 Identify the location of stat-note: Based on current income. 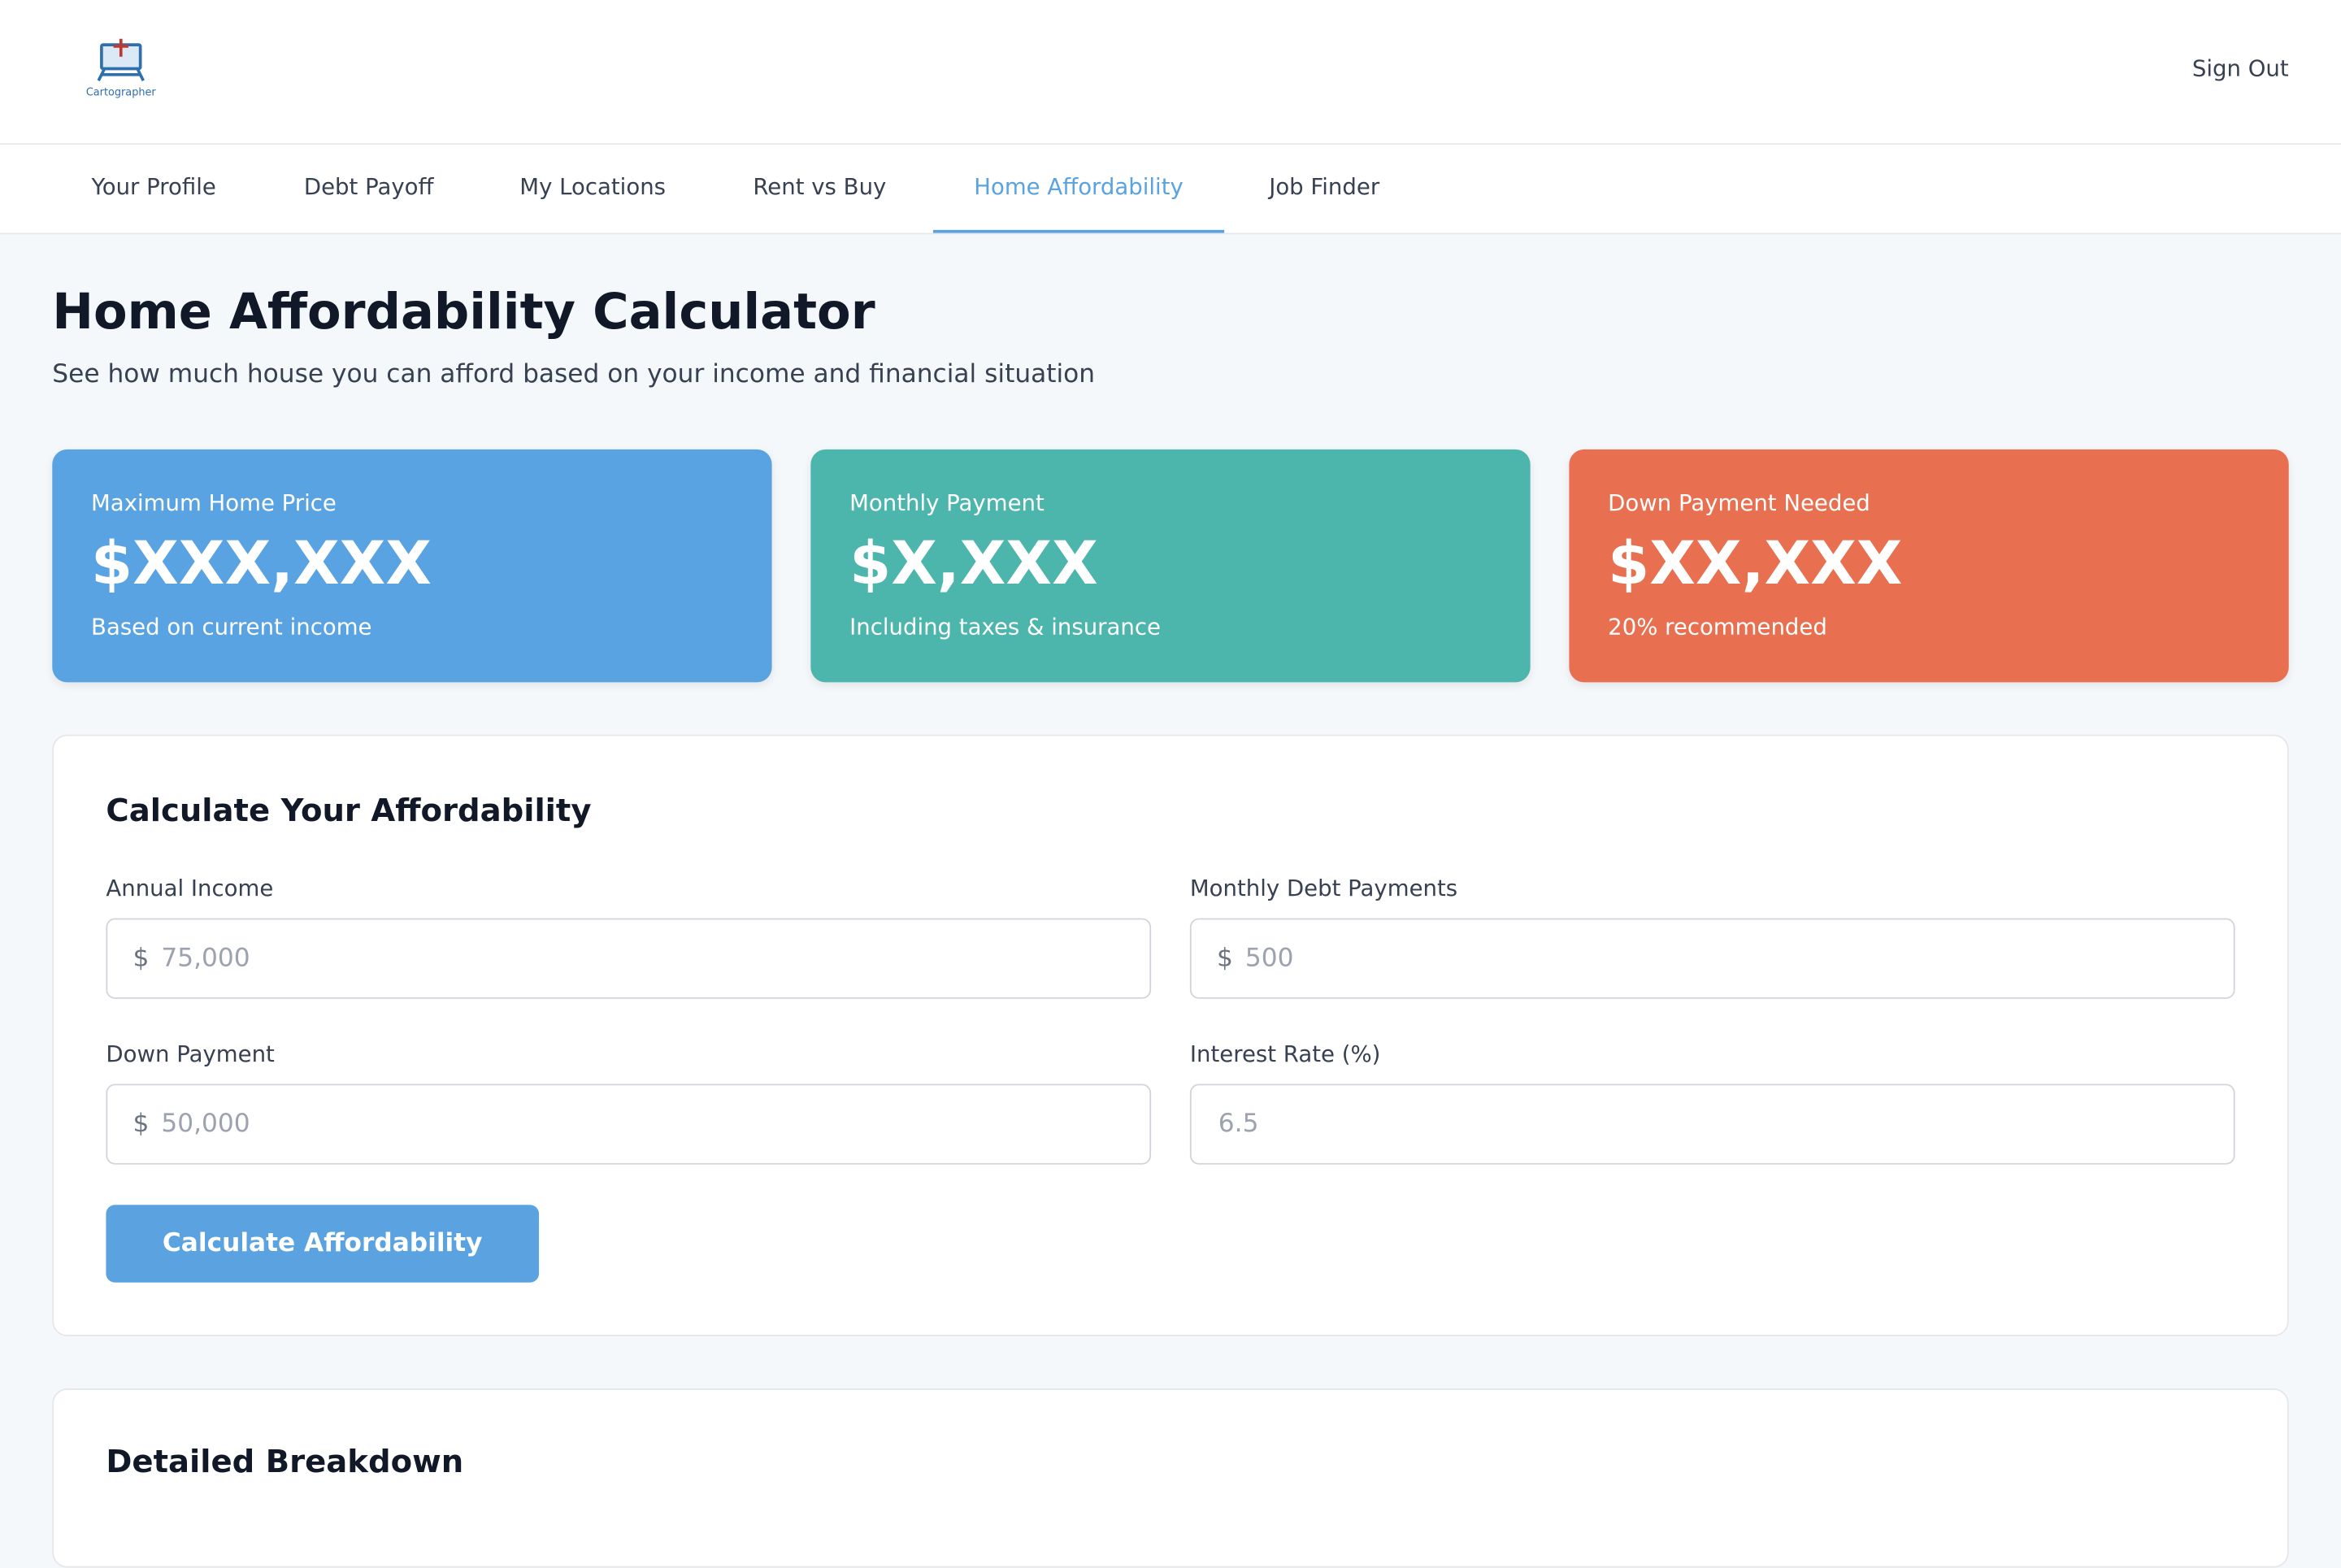
(231, 627).